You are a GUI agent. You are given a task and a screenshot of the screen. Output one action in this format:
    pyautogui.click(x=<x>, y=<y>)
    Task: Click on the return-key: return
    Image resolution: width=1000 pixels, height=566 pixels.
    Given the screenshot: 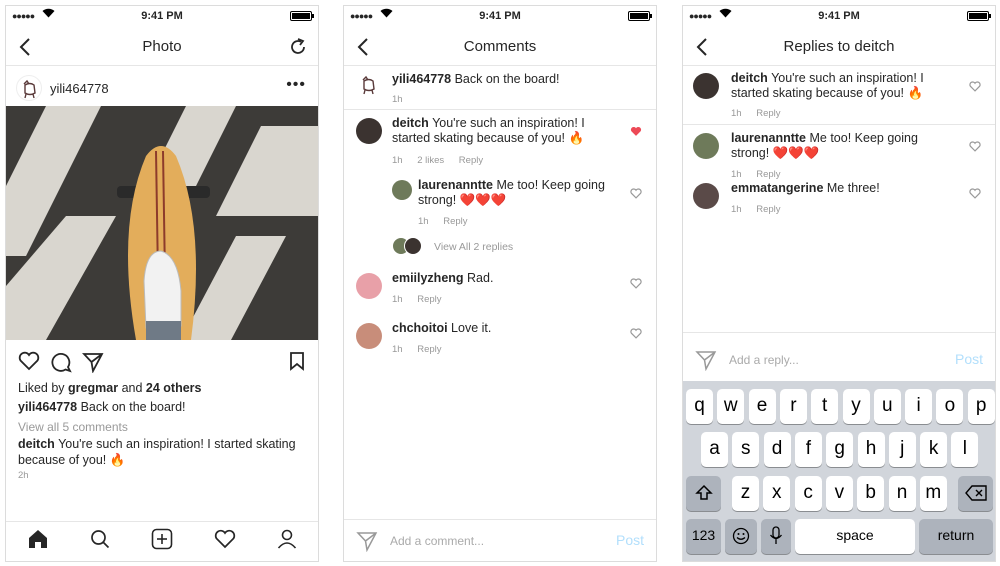 What is the action you would take?
    pyautogui.click(x=956, y=536)
    